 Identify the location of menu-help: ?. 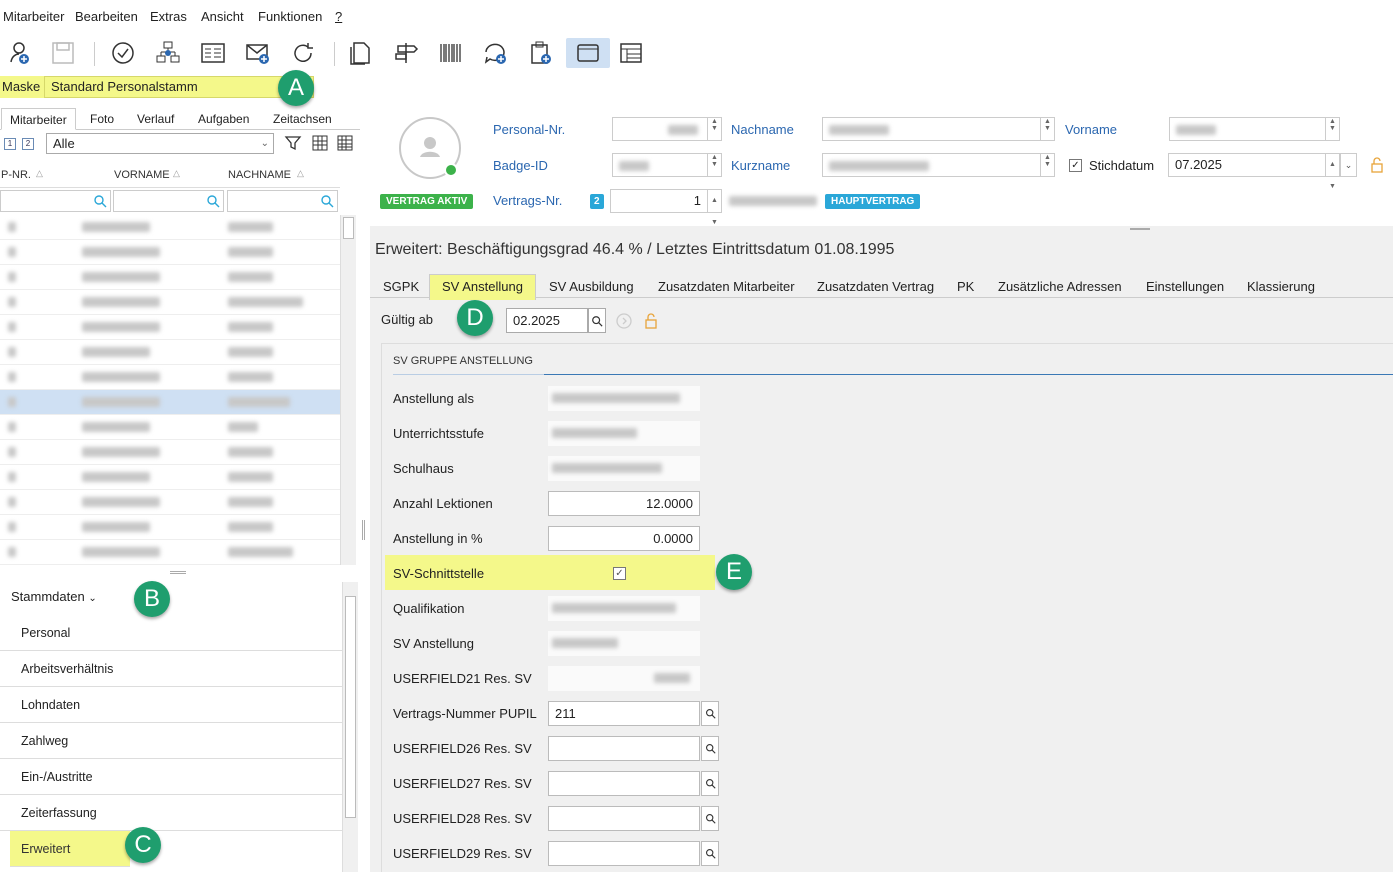
(338, 16).